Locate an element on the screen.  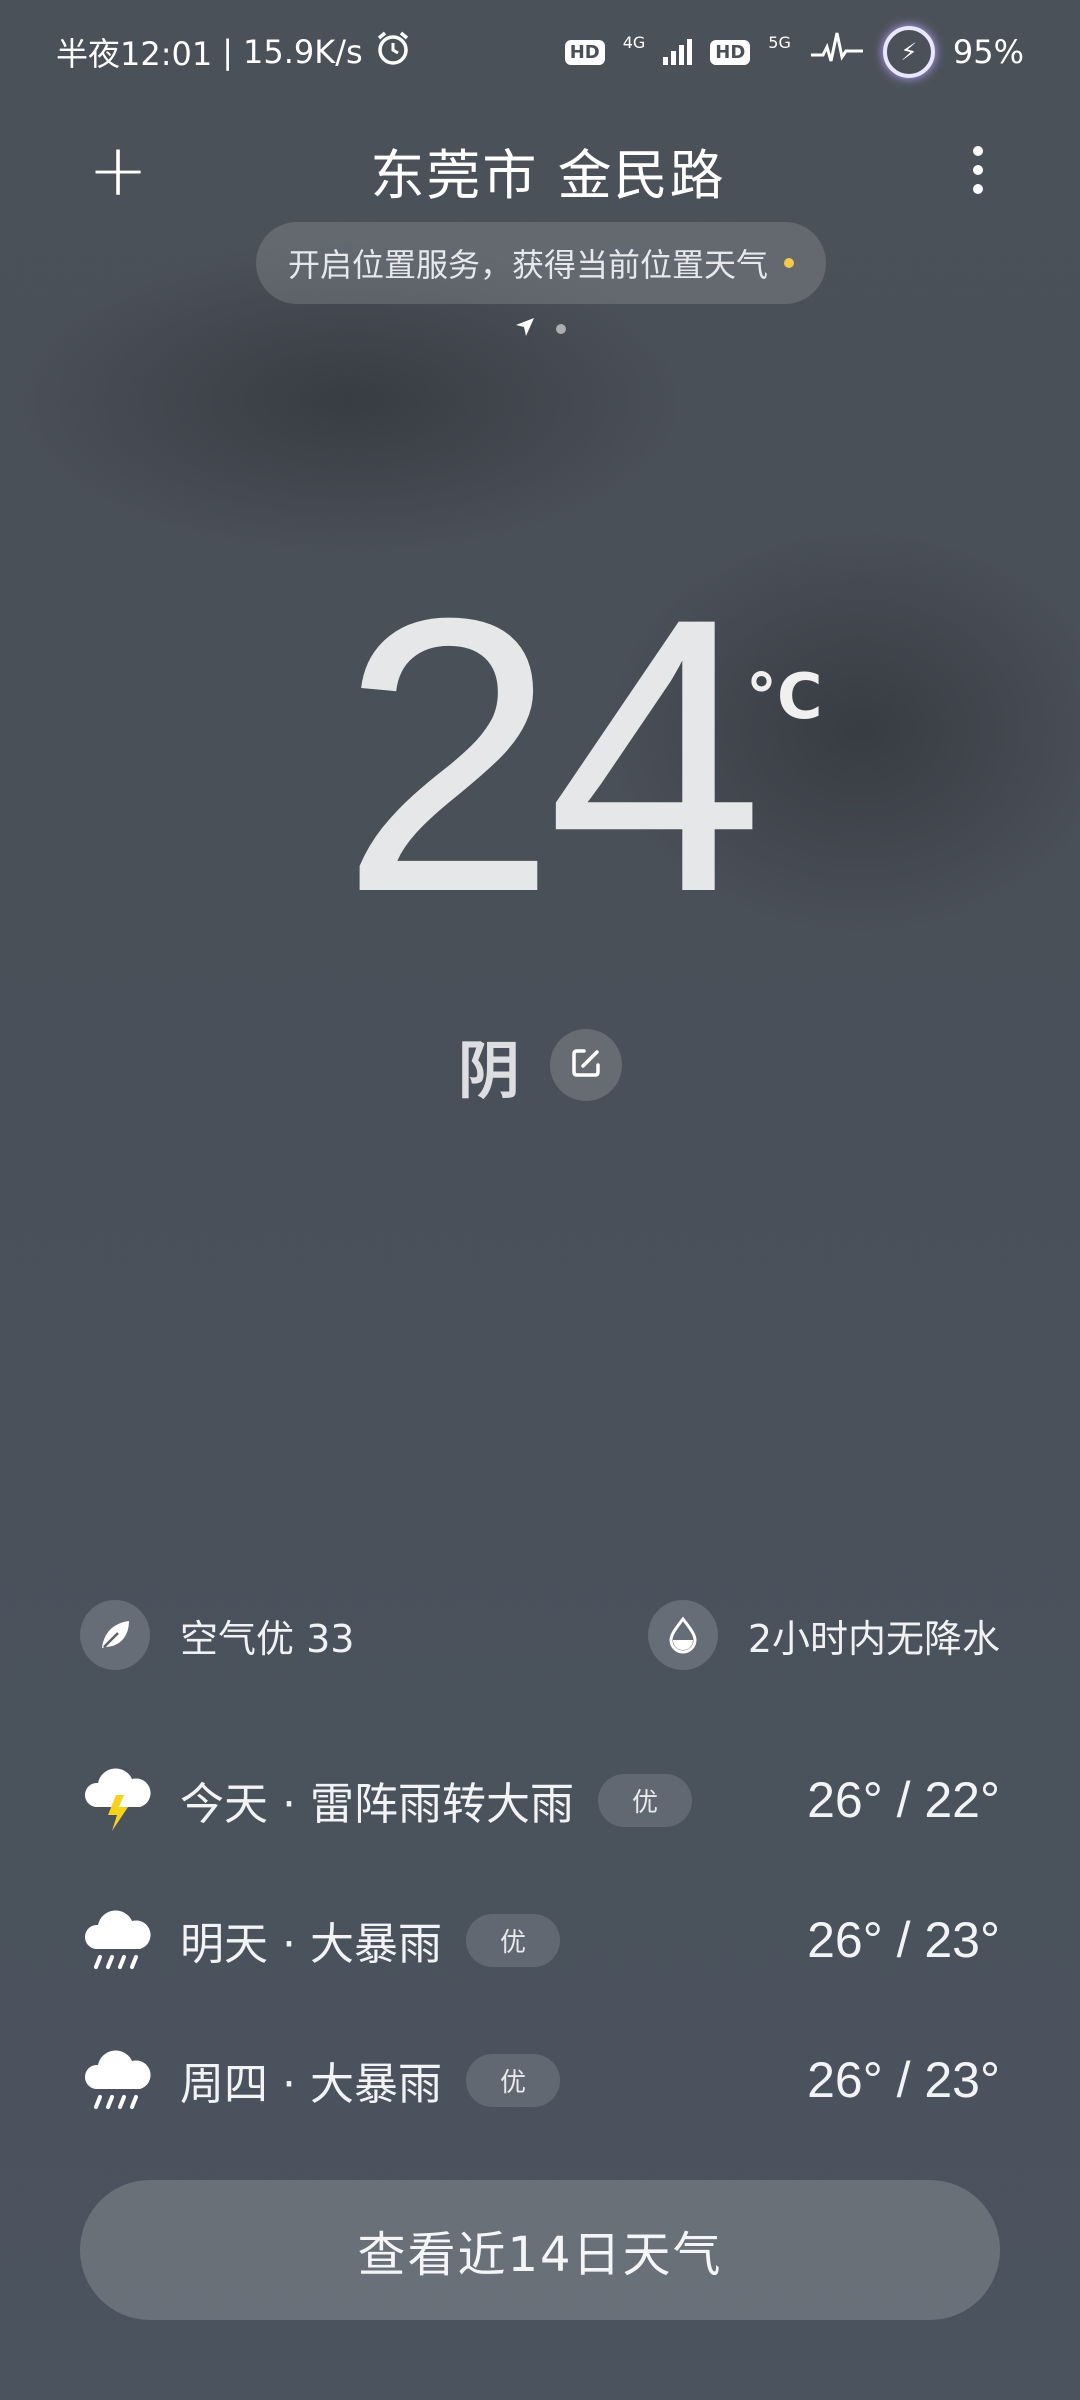
plus-icon: + is located at coordinates (118, 170).